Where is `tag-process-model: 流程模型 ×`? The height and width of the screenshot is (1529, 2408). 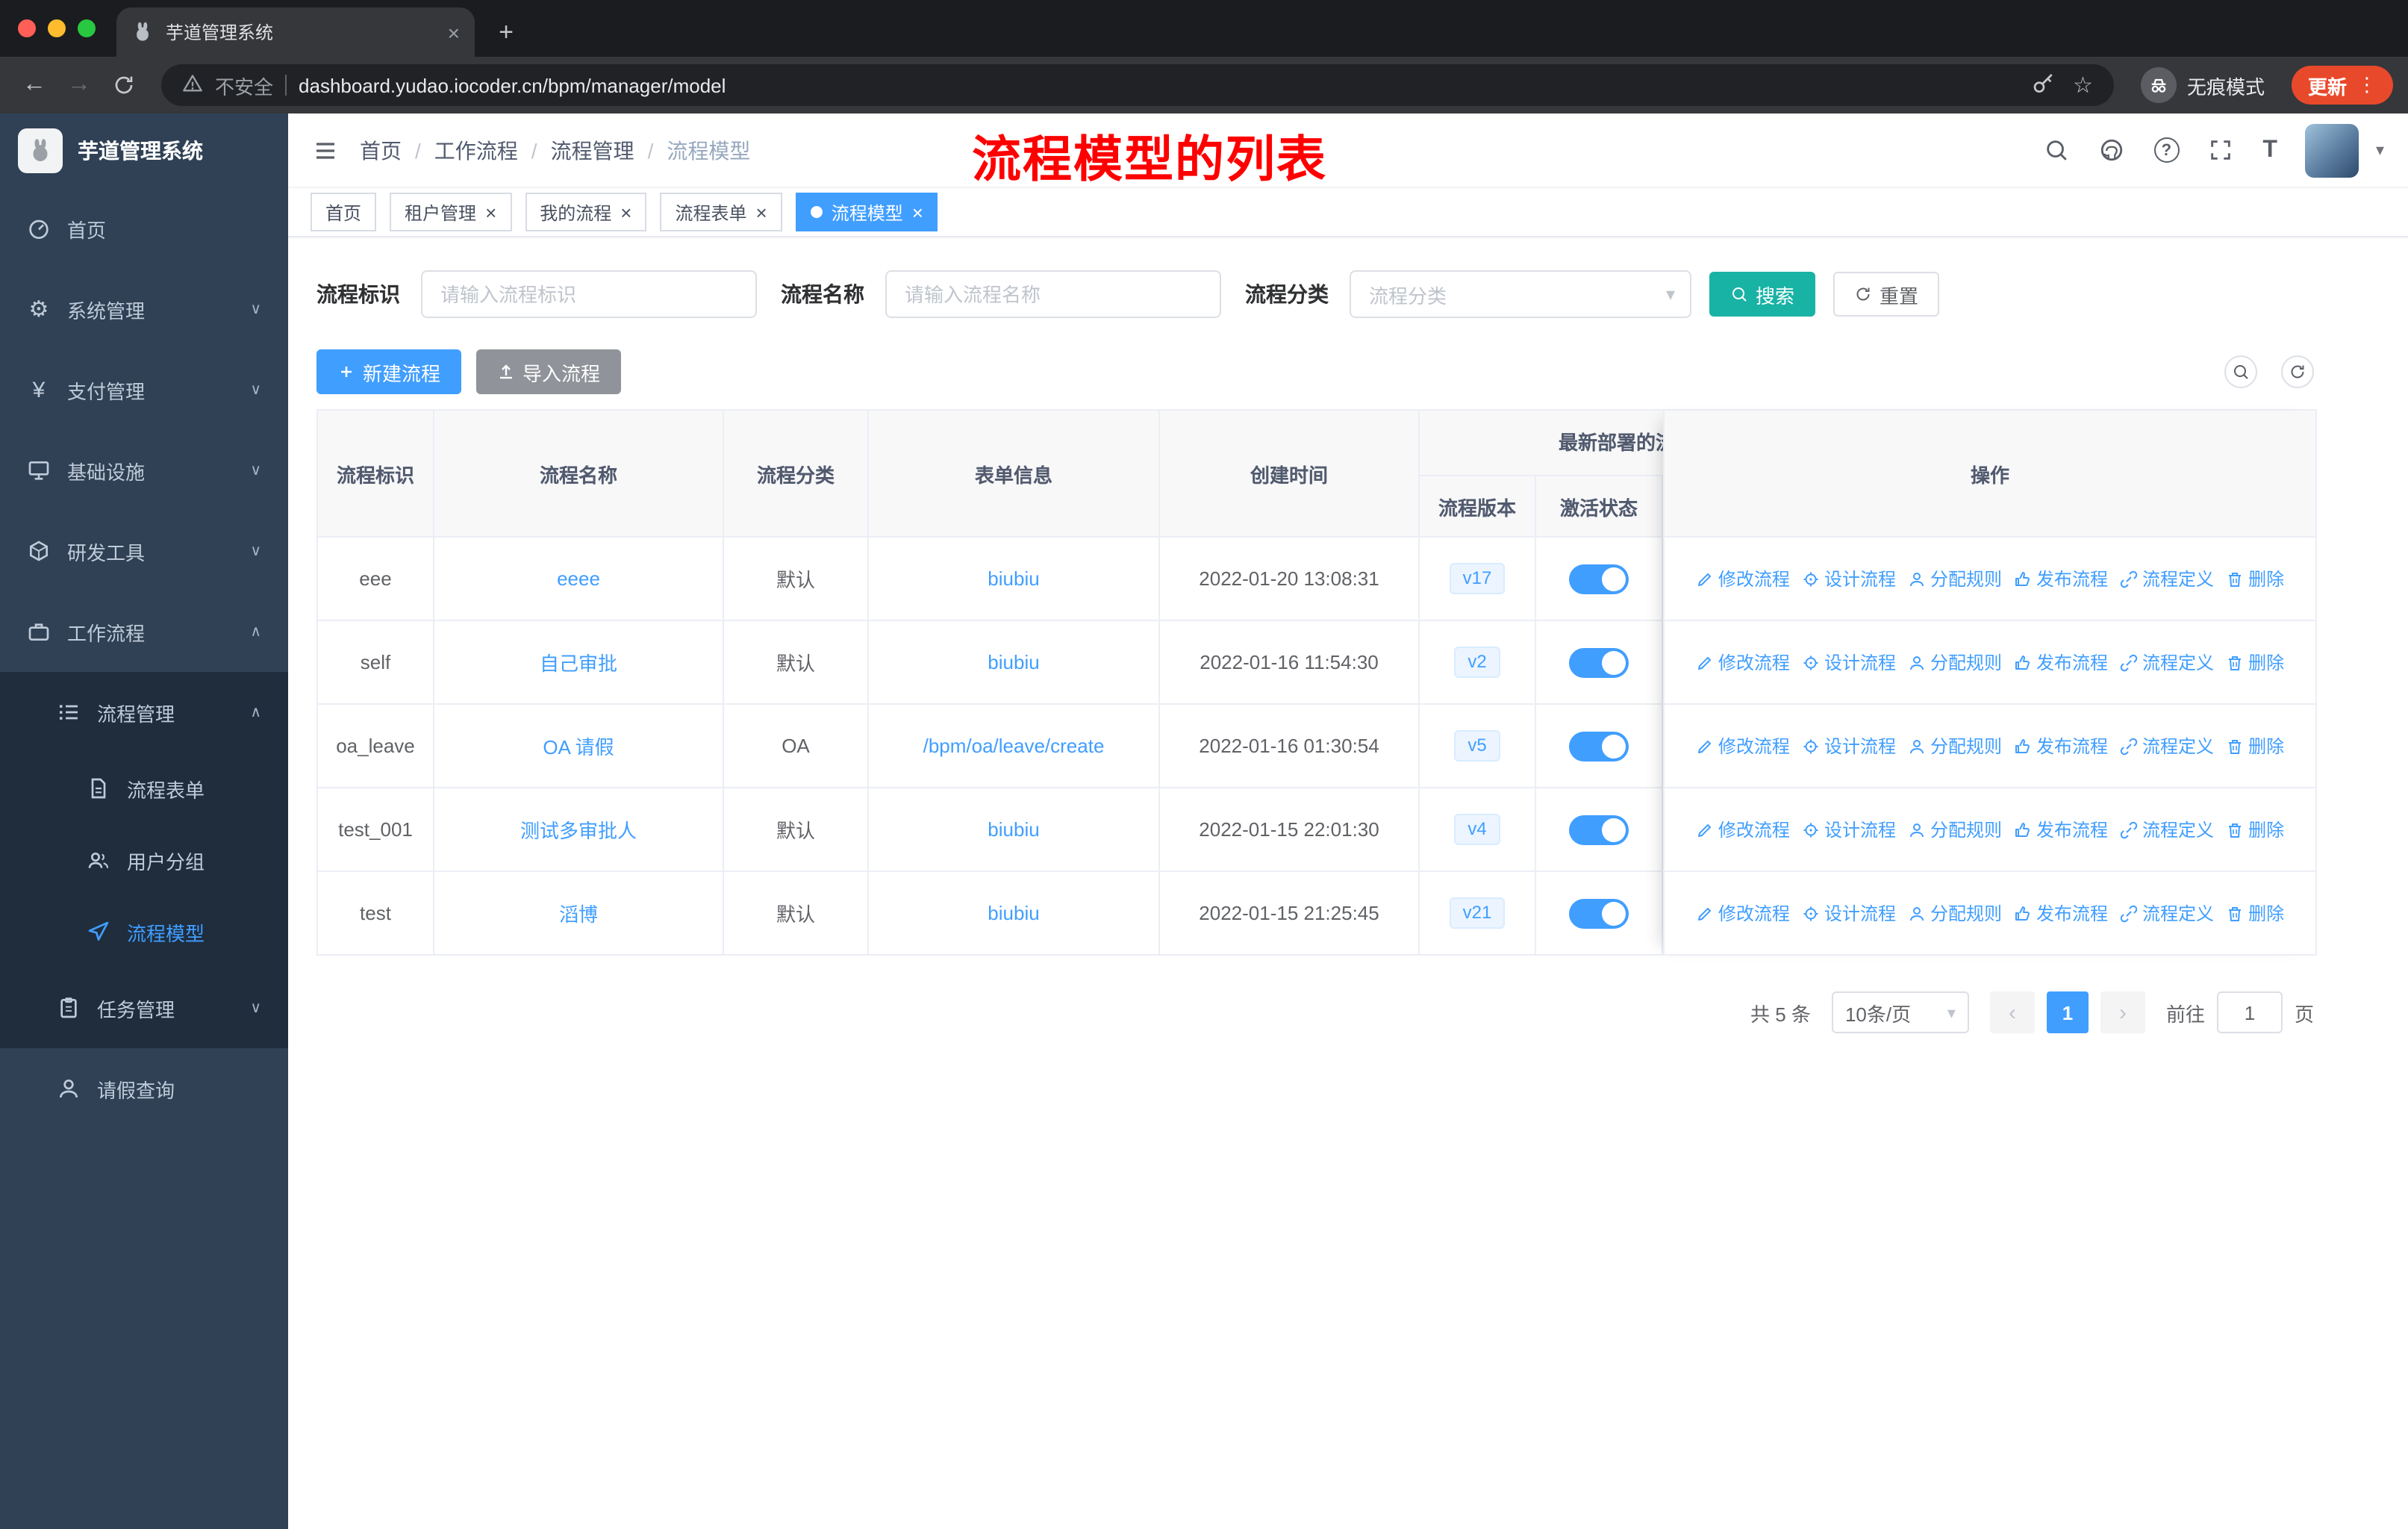
tag-process-model: 流程模型 × is located at coordinates (866, 212).